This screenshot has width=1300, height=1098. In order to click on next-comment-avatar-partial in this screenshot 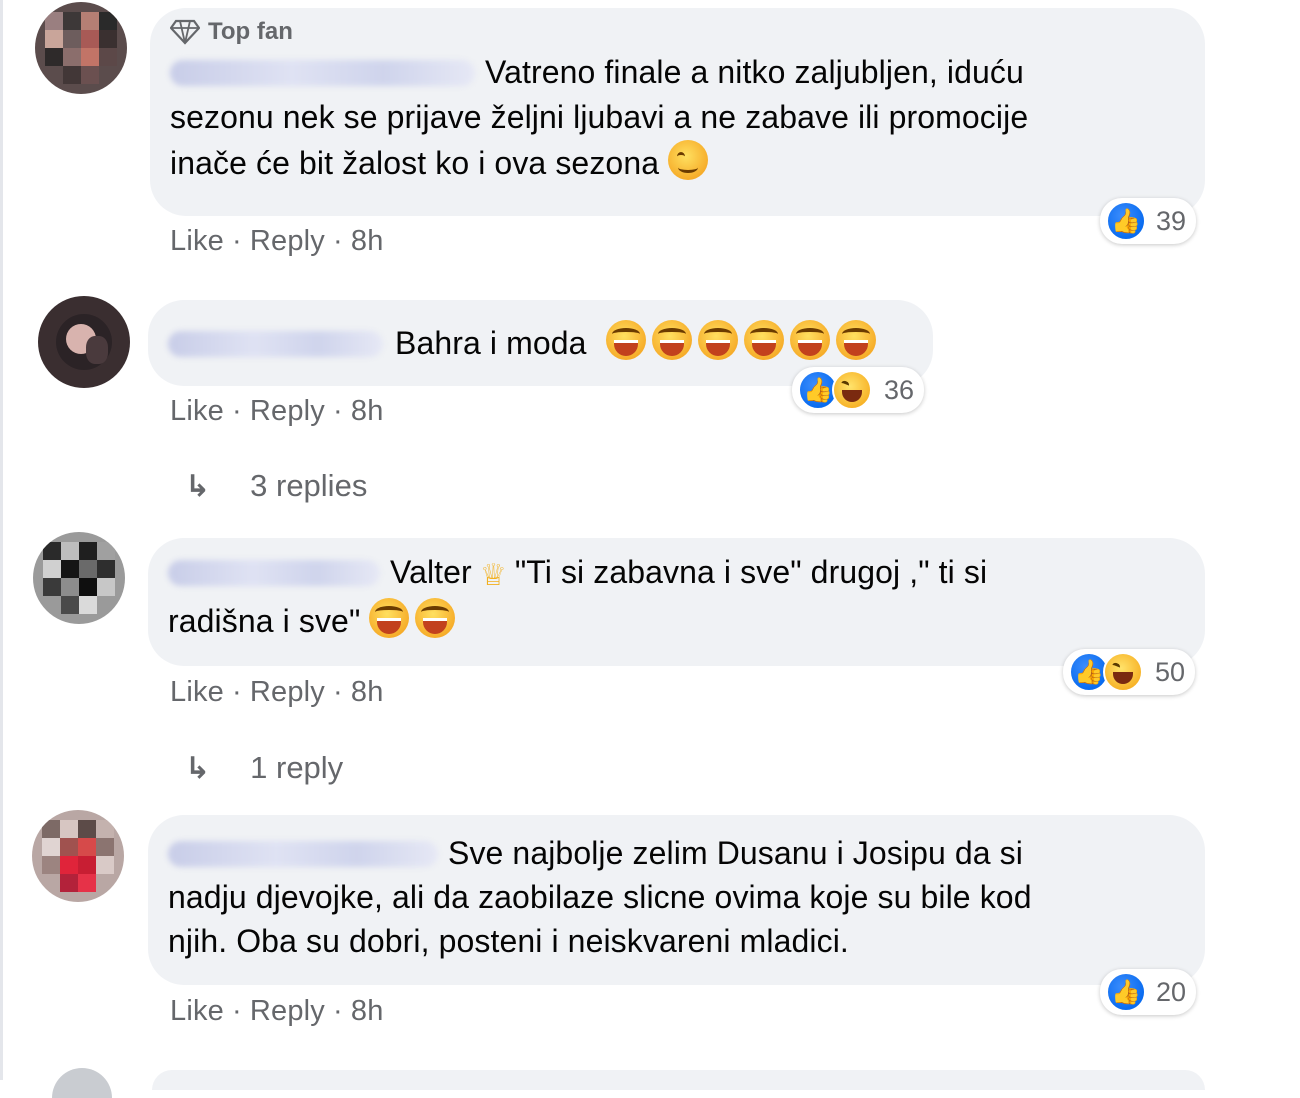, I will do `click(82, 1083)`.